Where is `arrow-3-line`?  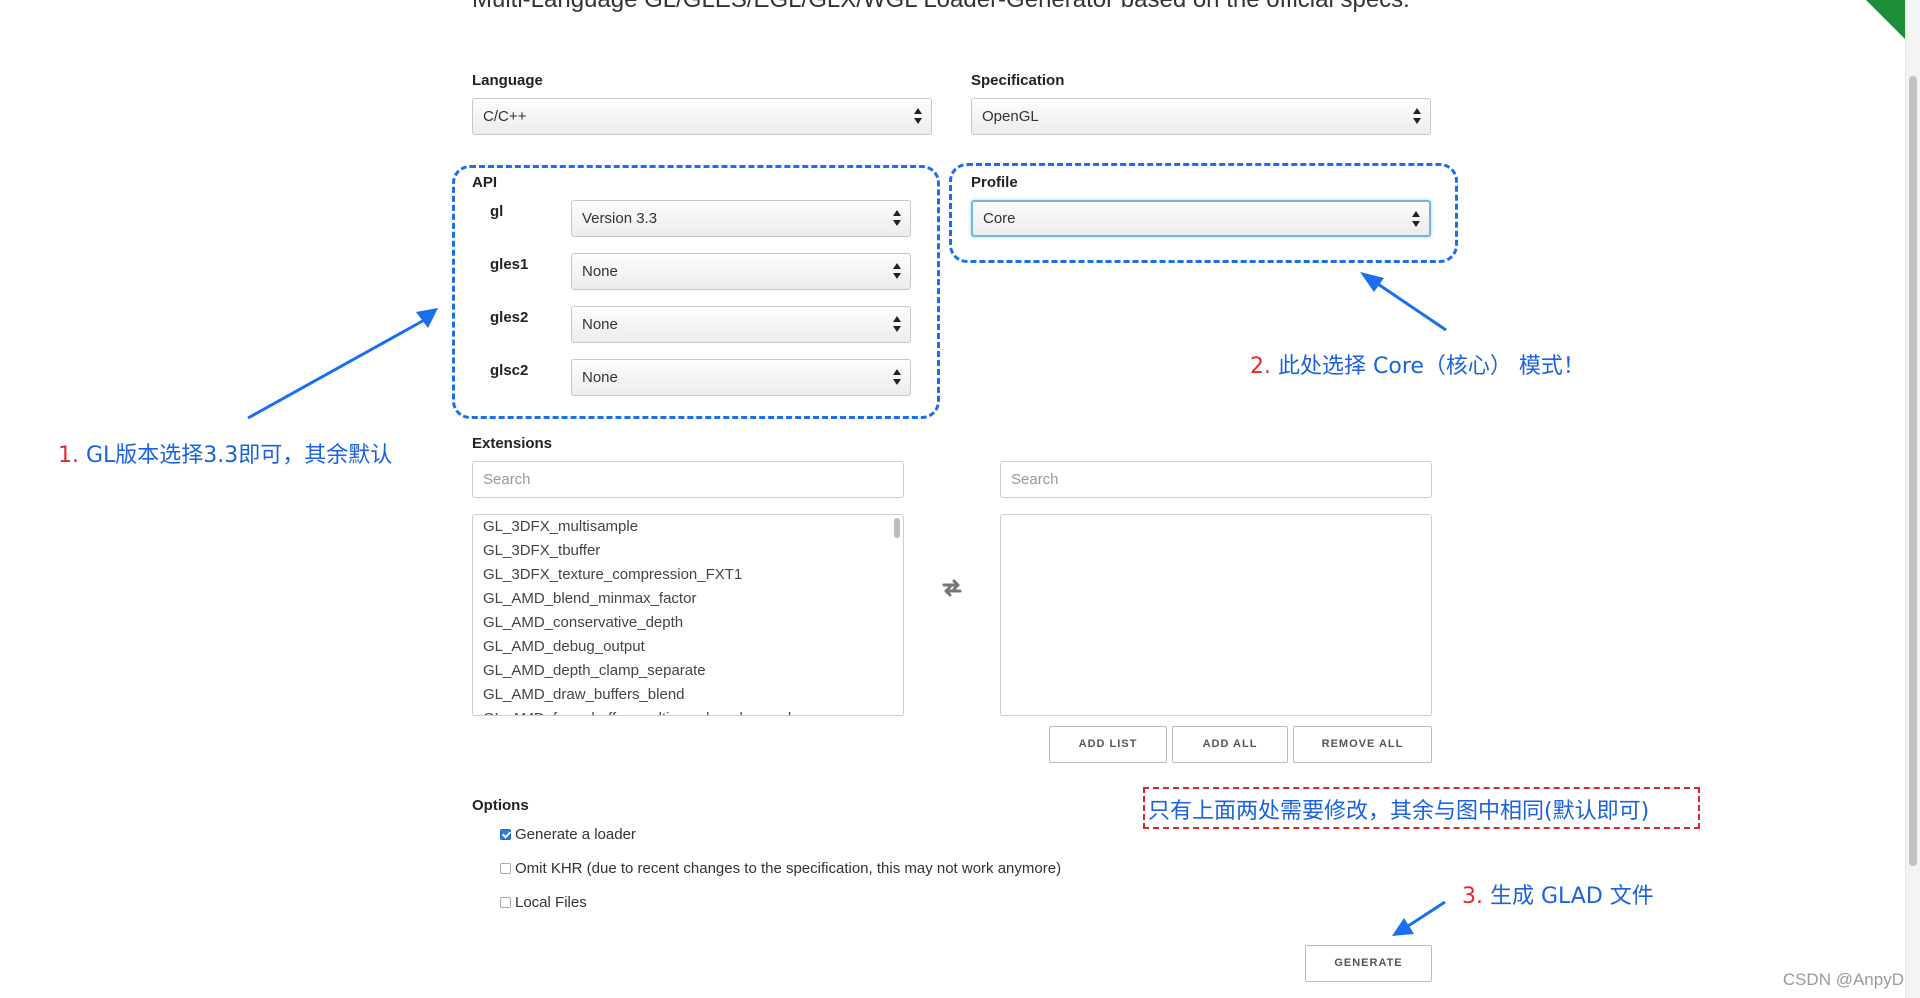 arrow-3-line is located at coordinates (1425, 915).